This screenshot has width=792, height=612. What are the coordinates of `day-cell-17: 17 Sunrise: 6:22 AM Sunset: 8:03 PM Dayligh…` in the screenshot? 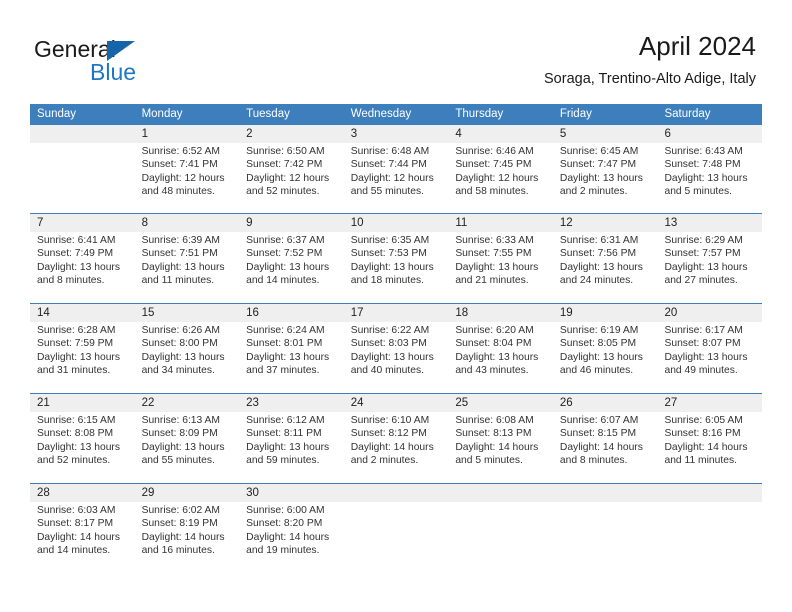 It's located at (396, 348).